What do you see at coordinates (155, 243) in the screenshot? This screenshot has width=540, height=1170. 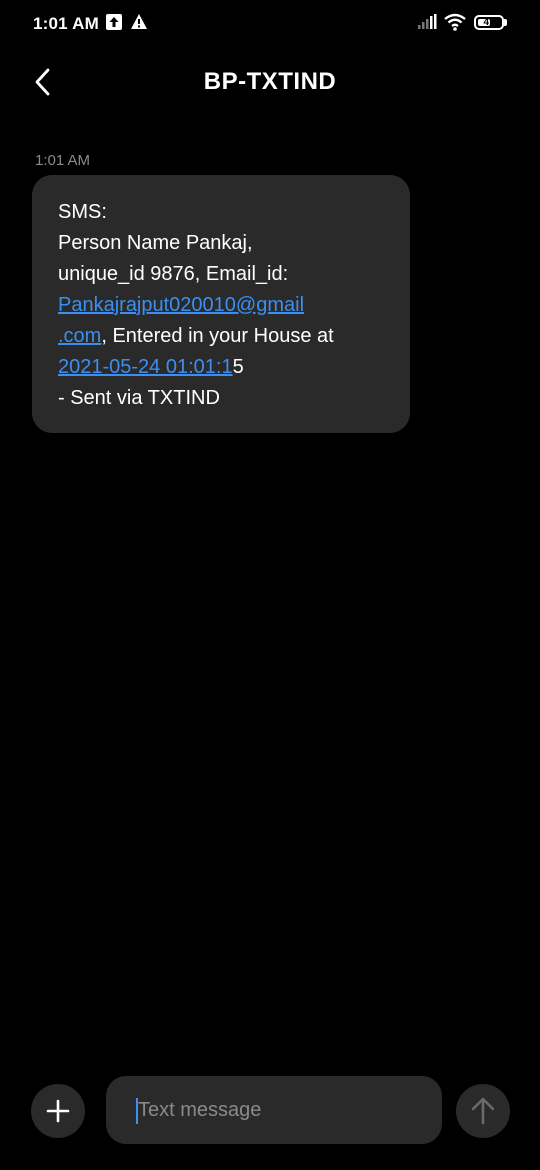 I see `message-line: Person Name Pankaj,` at bounding box center [155, 243].